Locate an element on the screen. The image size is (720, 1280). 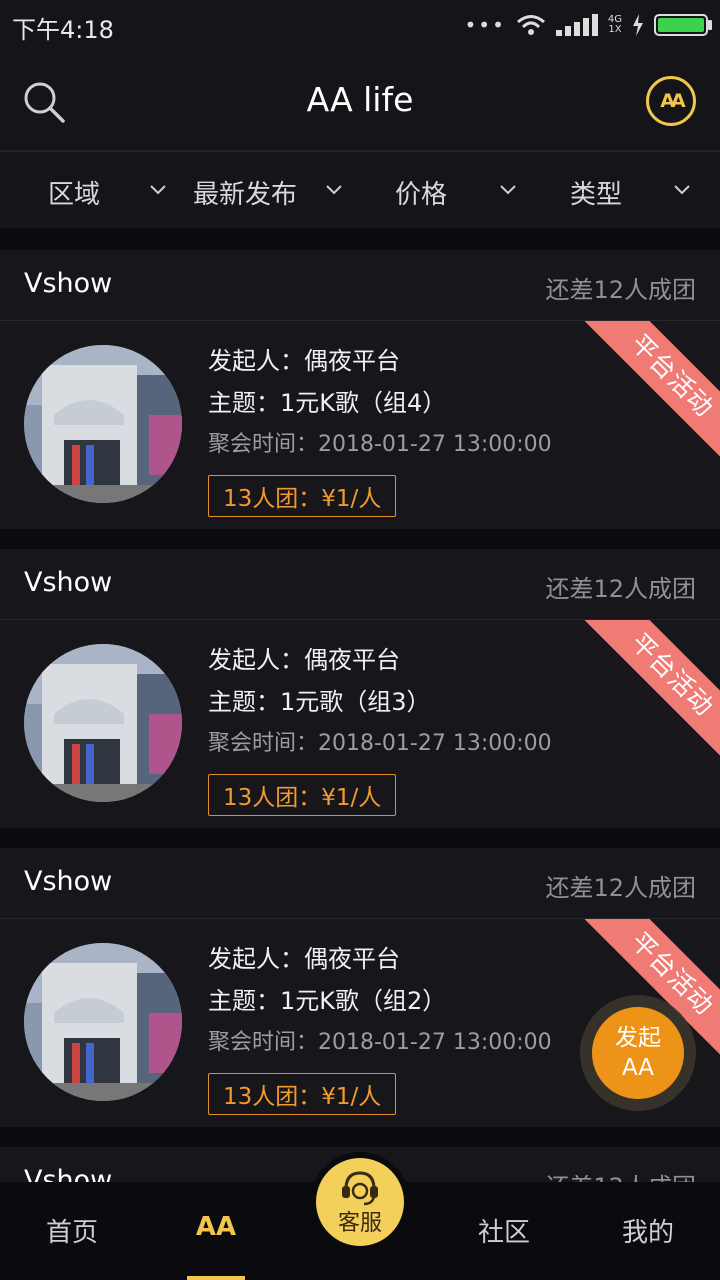
more-dots-icon: ••• is located at coordinates (485, 25).